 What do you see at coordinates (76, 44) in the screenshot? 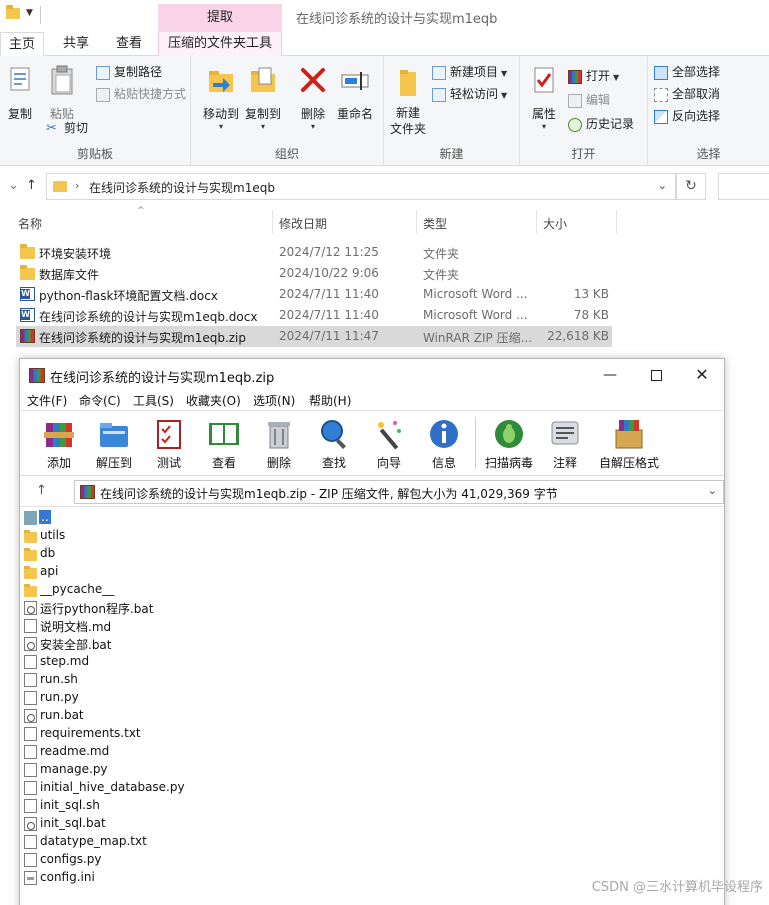
I see `tab-share: 共享` at bounding box center [76, 44].